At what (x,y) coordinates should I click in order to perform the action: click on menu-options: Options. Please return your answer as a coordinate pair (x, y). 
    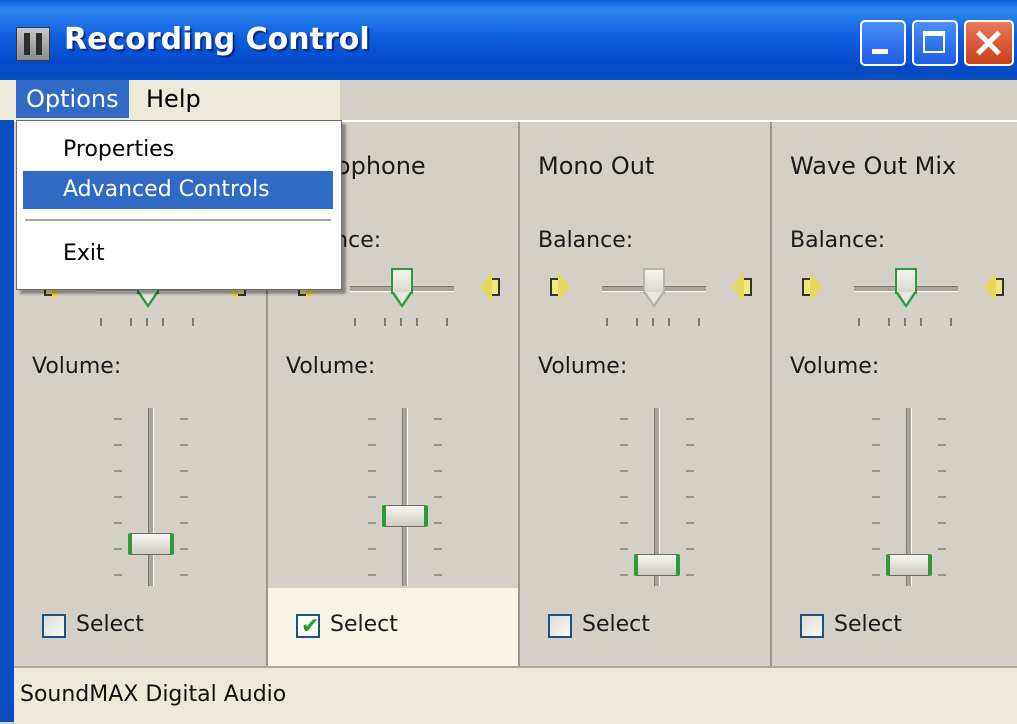
    Looking at the image, I should click on (72, 99).